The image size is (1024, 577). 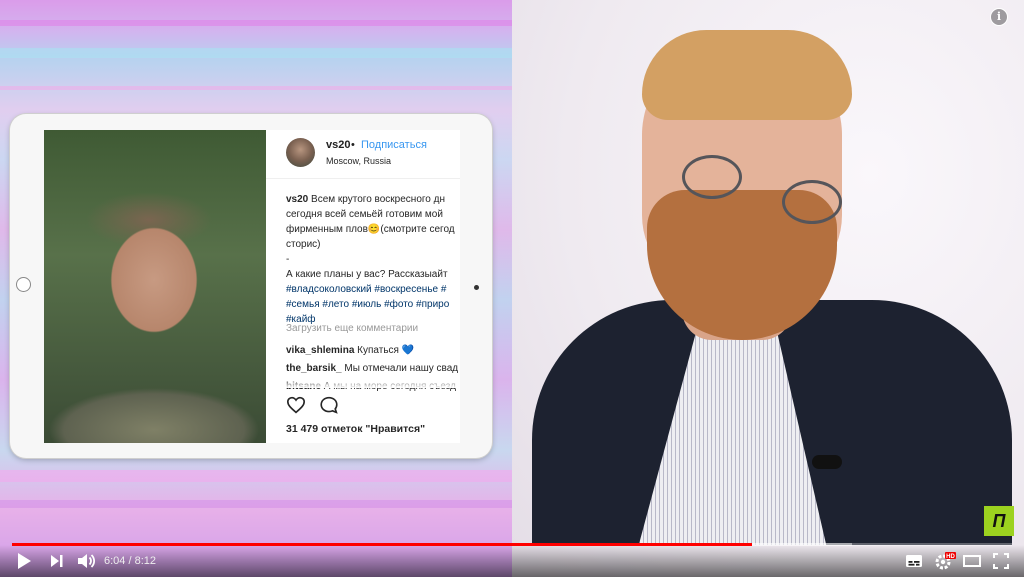 What do you see at coordinates (747, 75) in the screenshot?
I see `speaker-hair` at bounding box center [747, 75].